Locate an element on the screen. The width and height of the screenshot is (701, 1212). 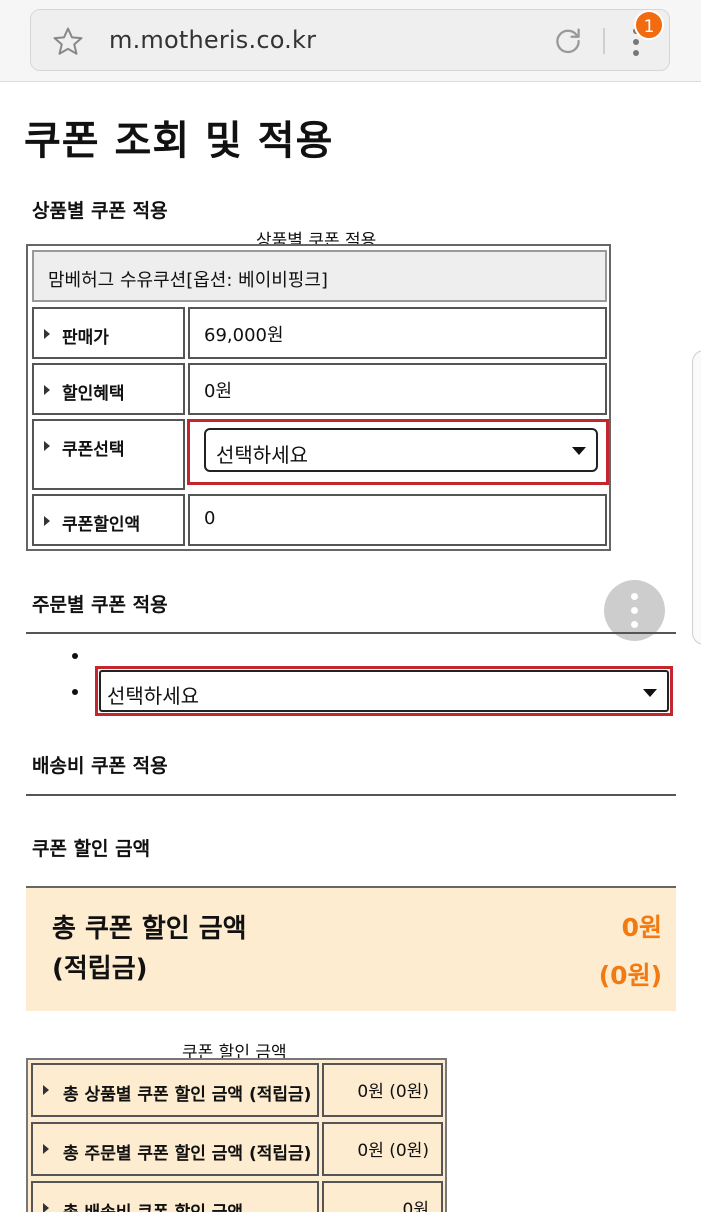
product-coupon-select: 선택하세요 is located at coordinates (401, 450).